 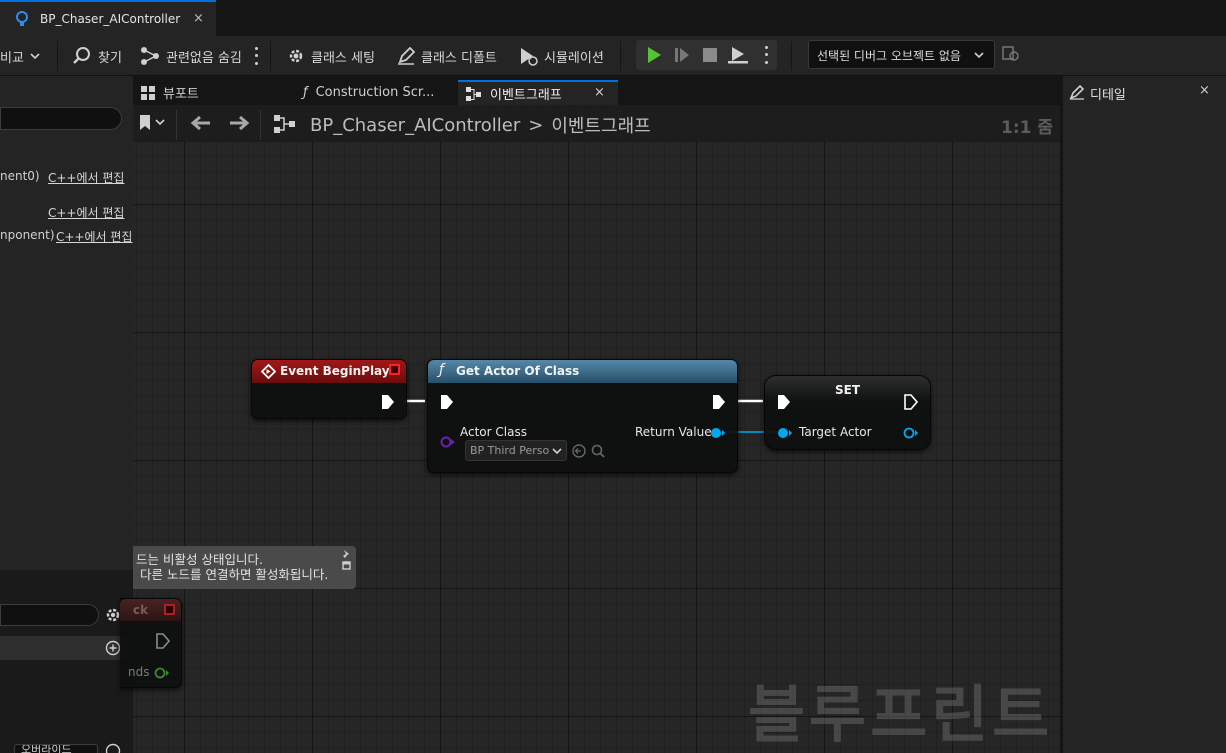 I want to click on forward-arrow-icon, so click(x=239, y=123).